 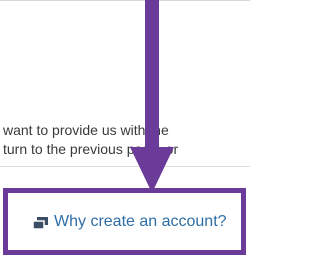 I want to click on why-create-account-link: Why create an account?, so click(x=129, y=222).